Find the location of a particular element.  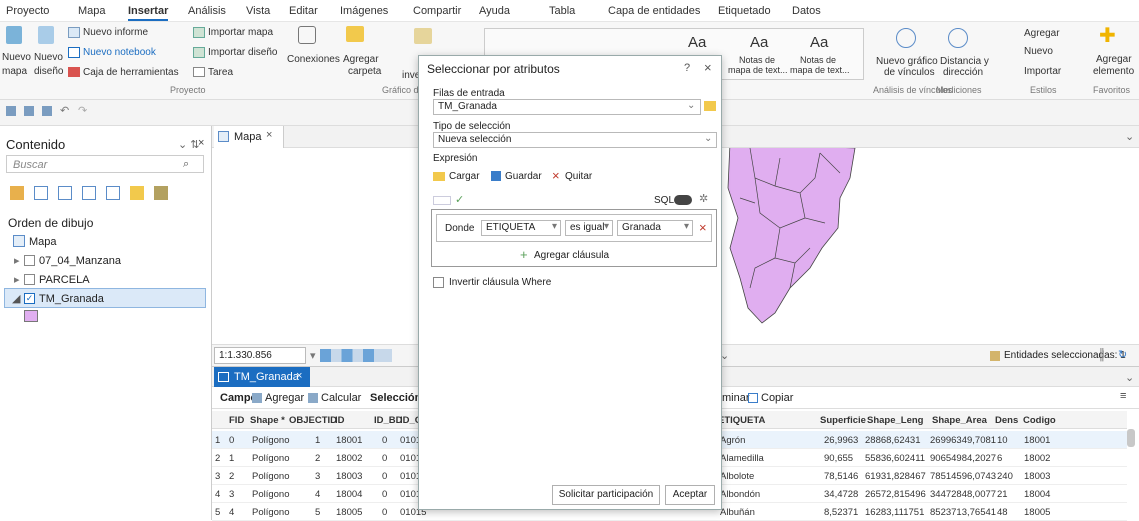

table-cell-sup: 26,9963 is located at coordinates (841, 440).